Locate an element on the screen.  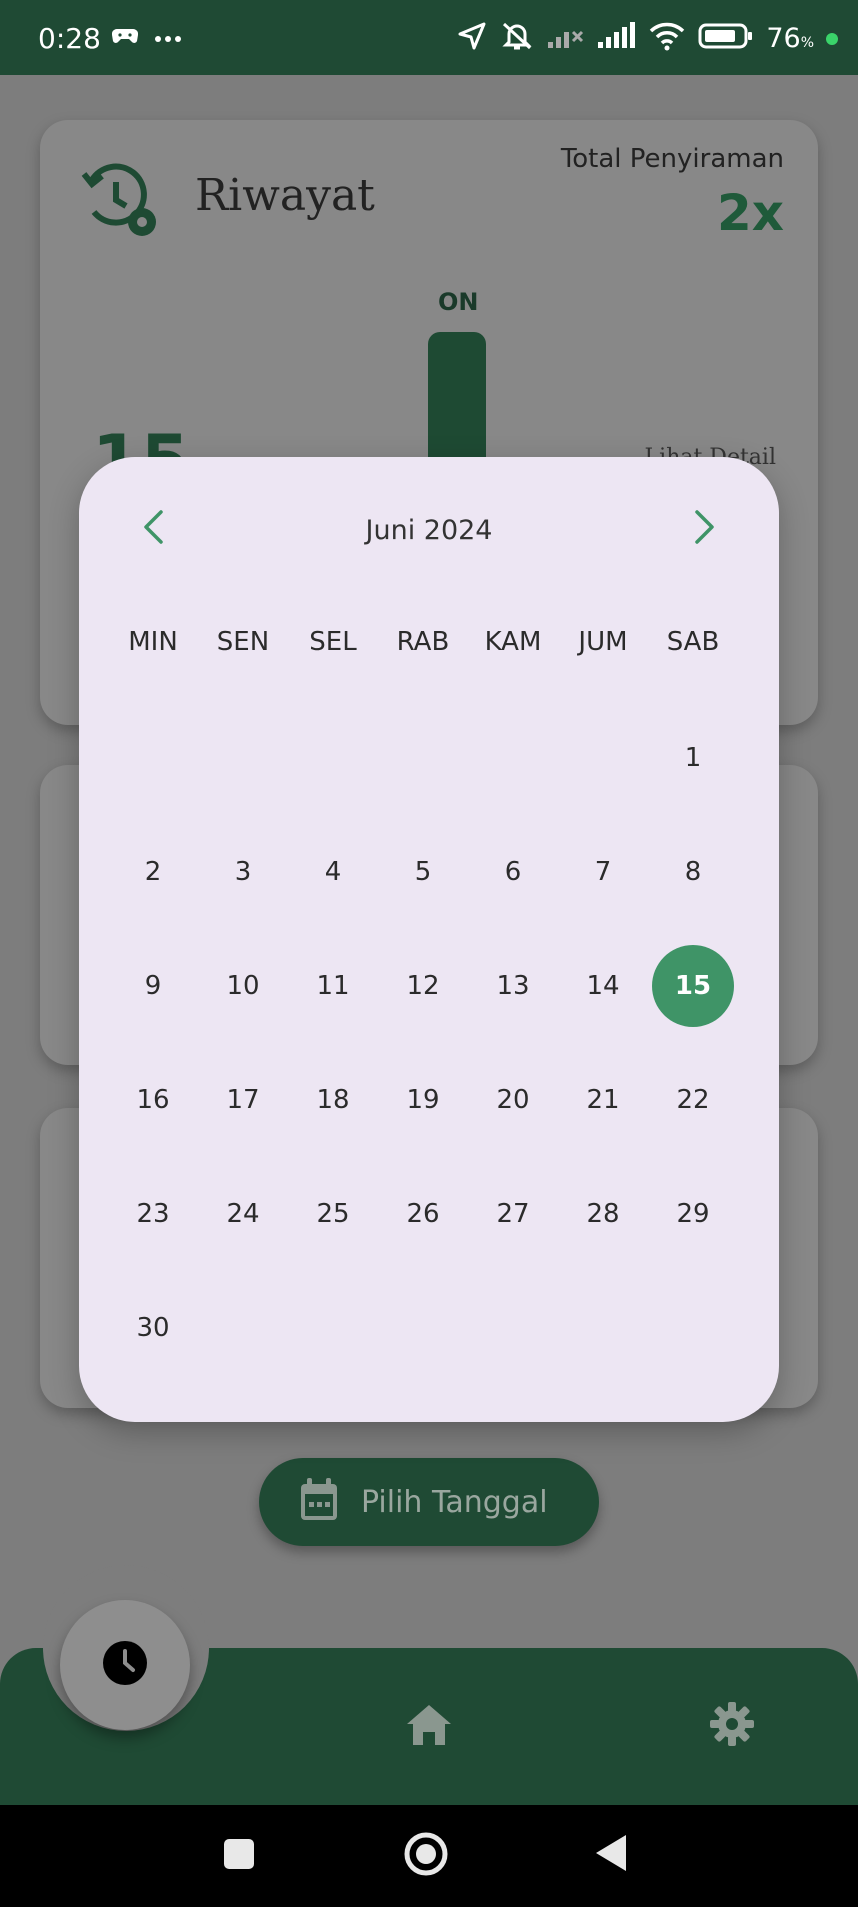
day-number: 2 is located at coordinates (153, 872).